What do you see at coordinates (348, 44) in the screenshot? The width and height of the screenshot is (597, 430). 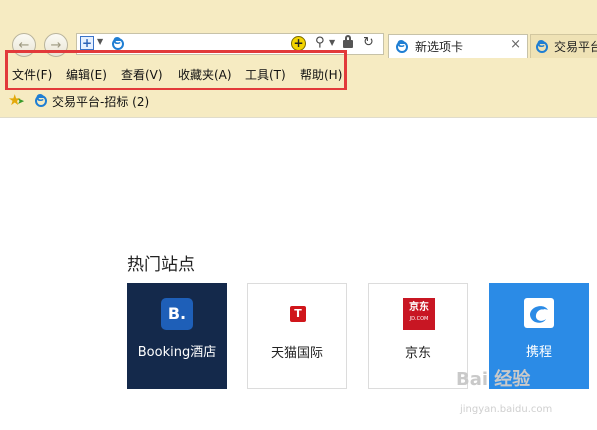 I see `lock-icon` at bounding box center [348, 44].